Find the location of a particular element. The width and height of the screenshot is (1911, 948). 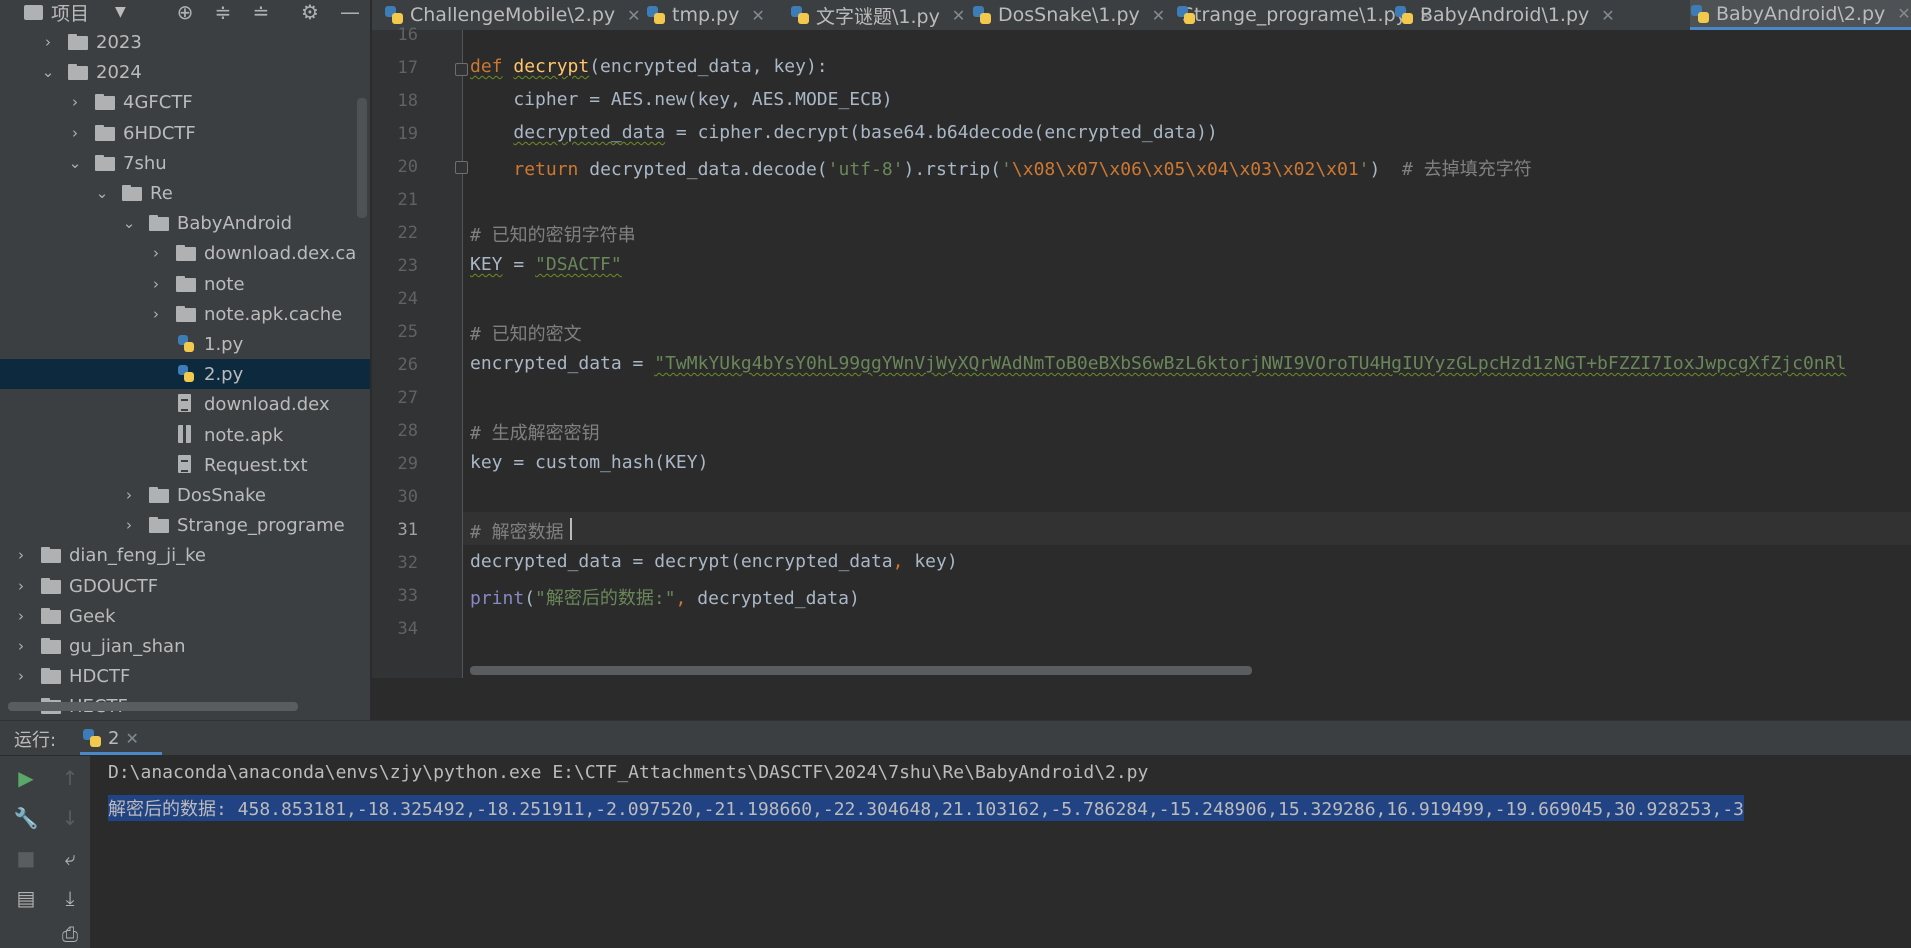

locate-file-icon: ⊕ is located at coordinates (185, 12).